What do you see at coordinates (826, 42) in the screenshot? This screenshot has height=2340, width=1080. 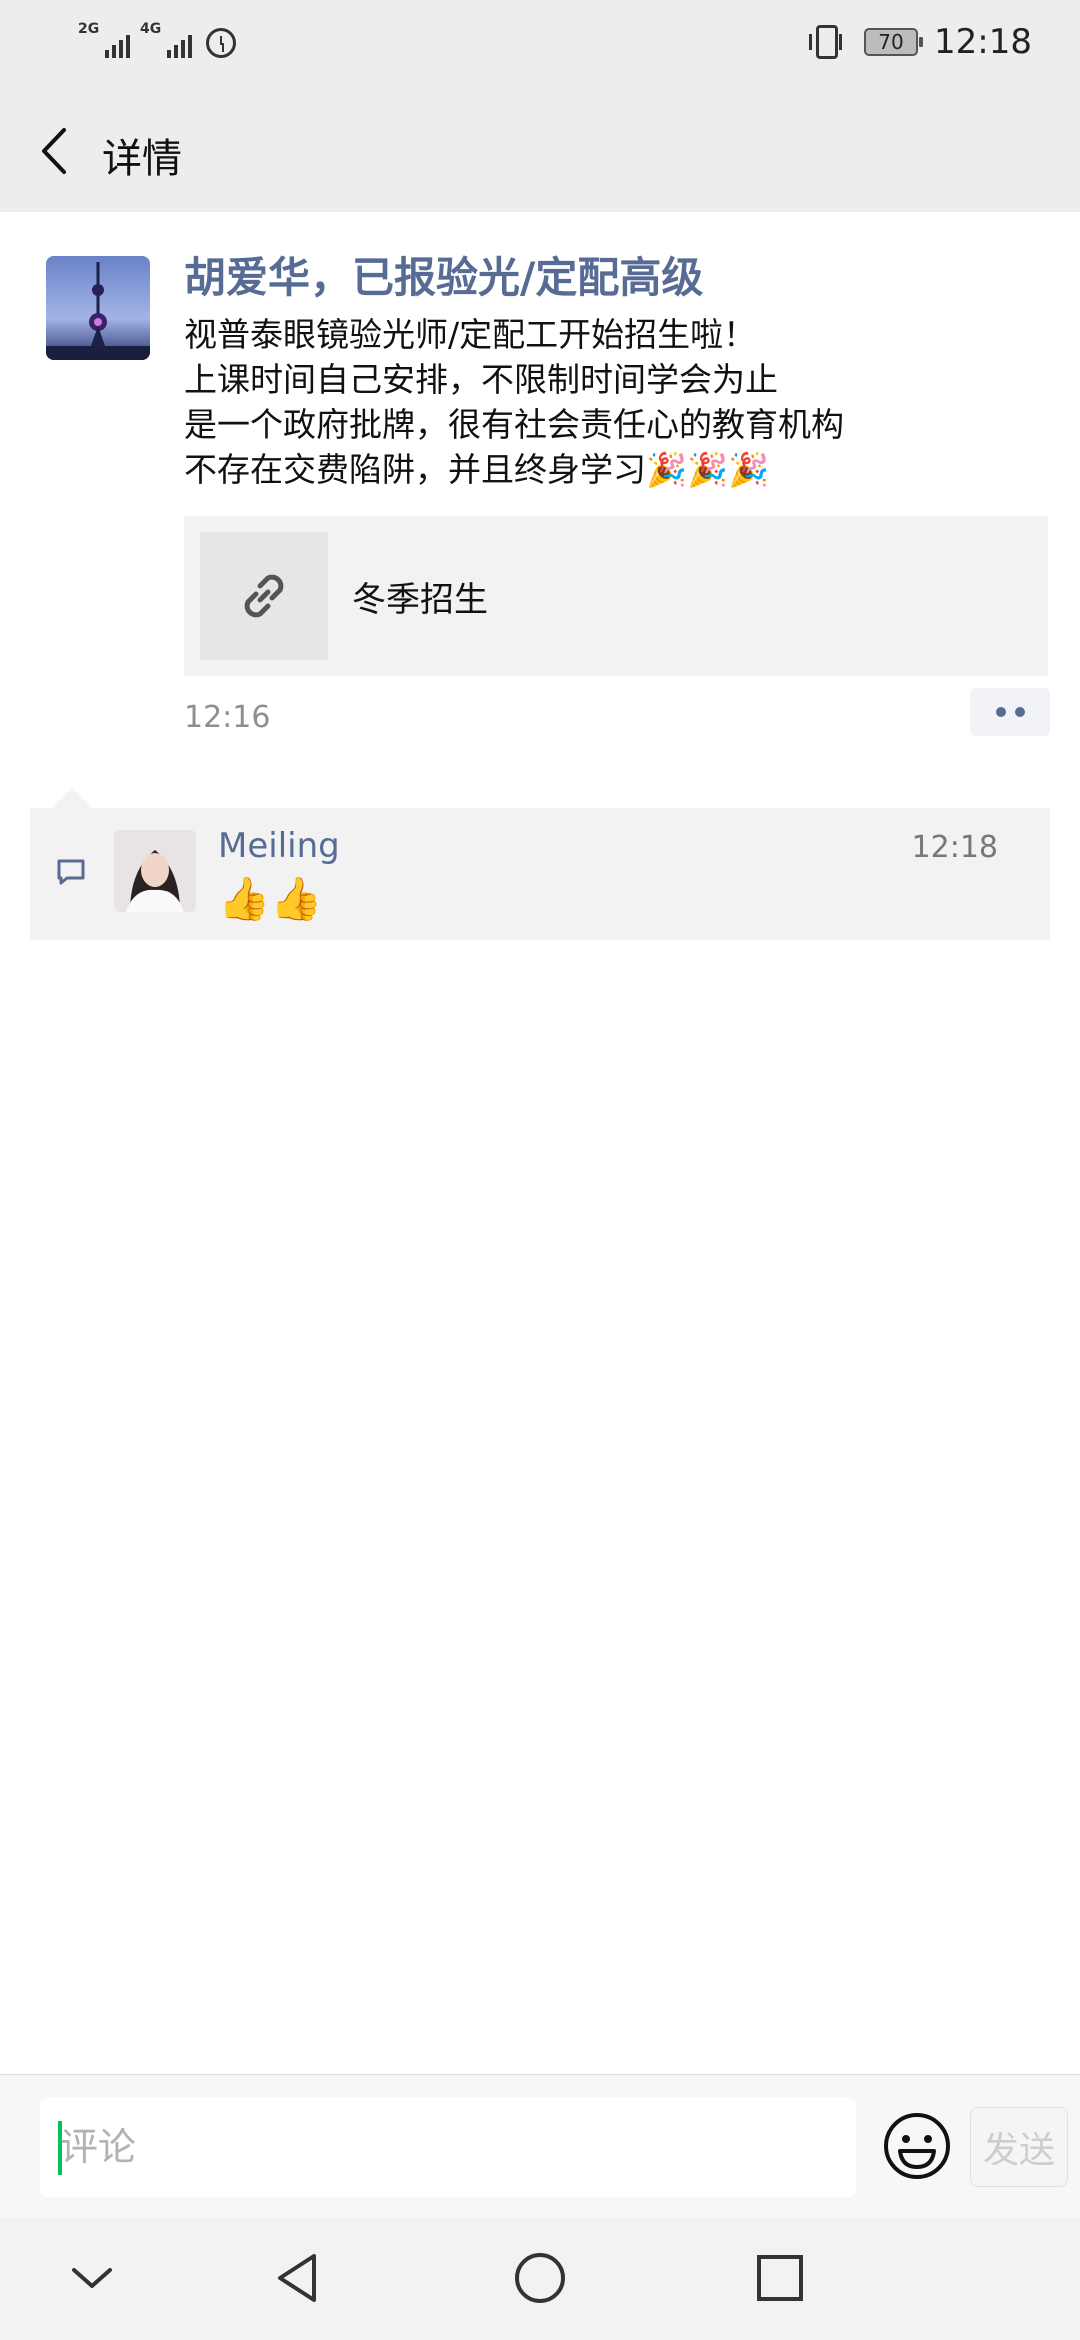 I see `vibrate-icon` at bounding box center [826, 42].